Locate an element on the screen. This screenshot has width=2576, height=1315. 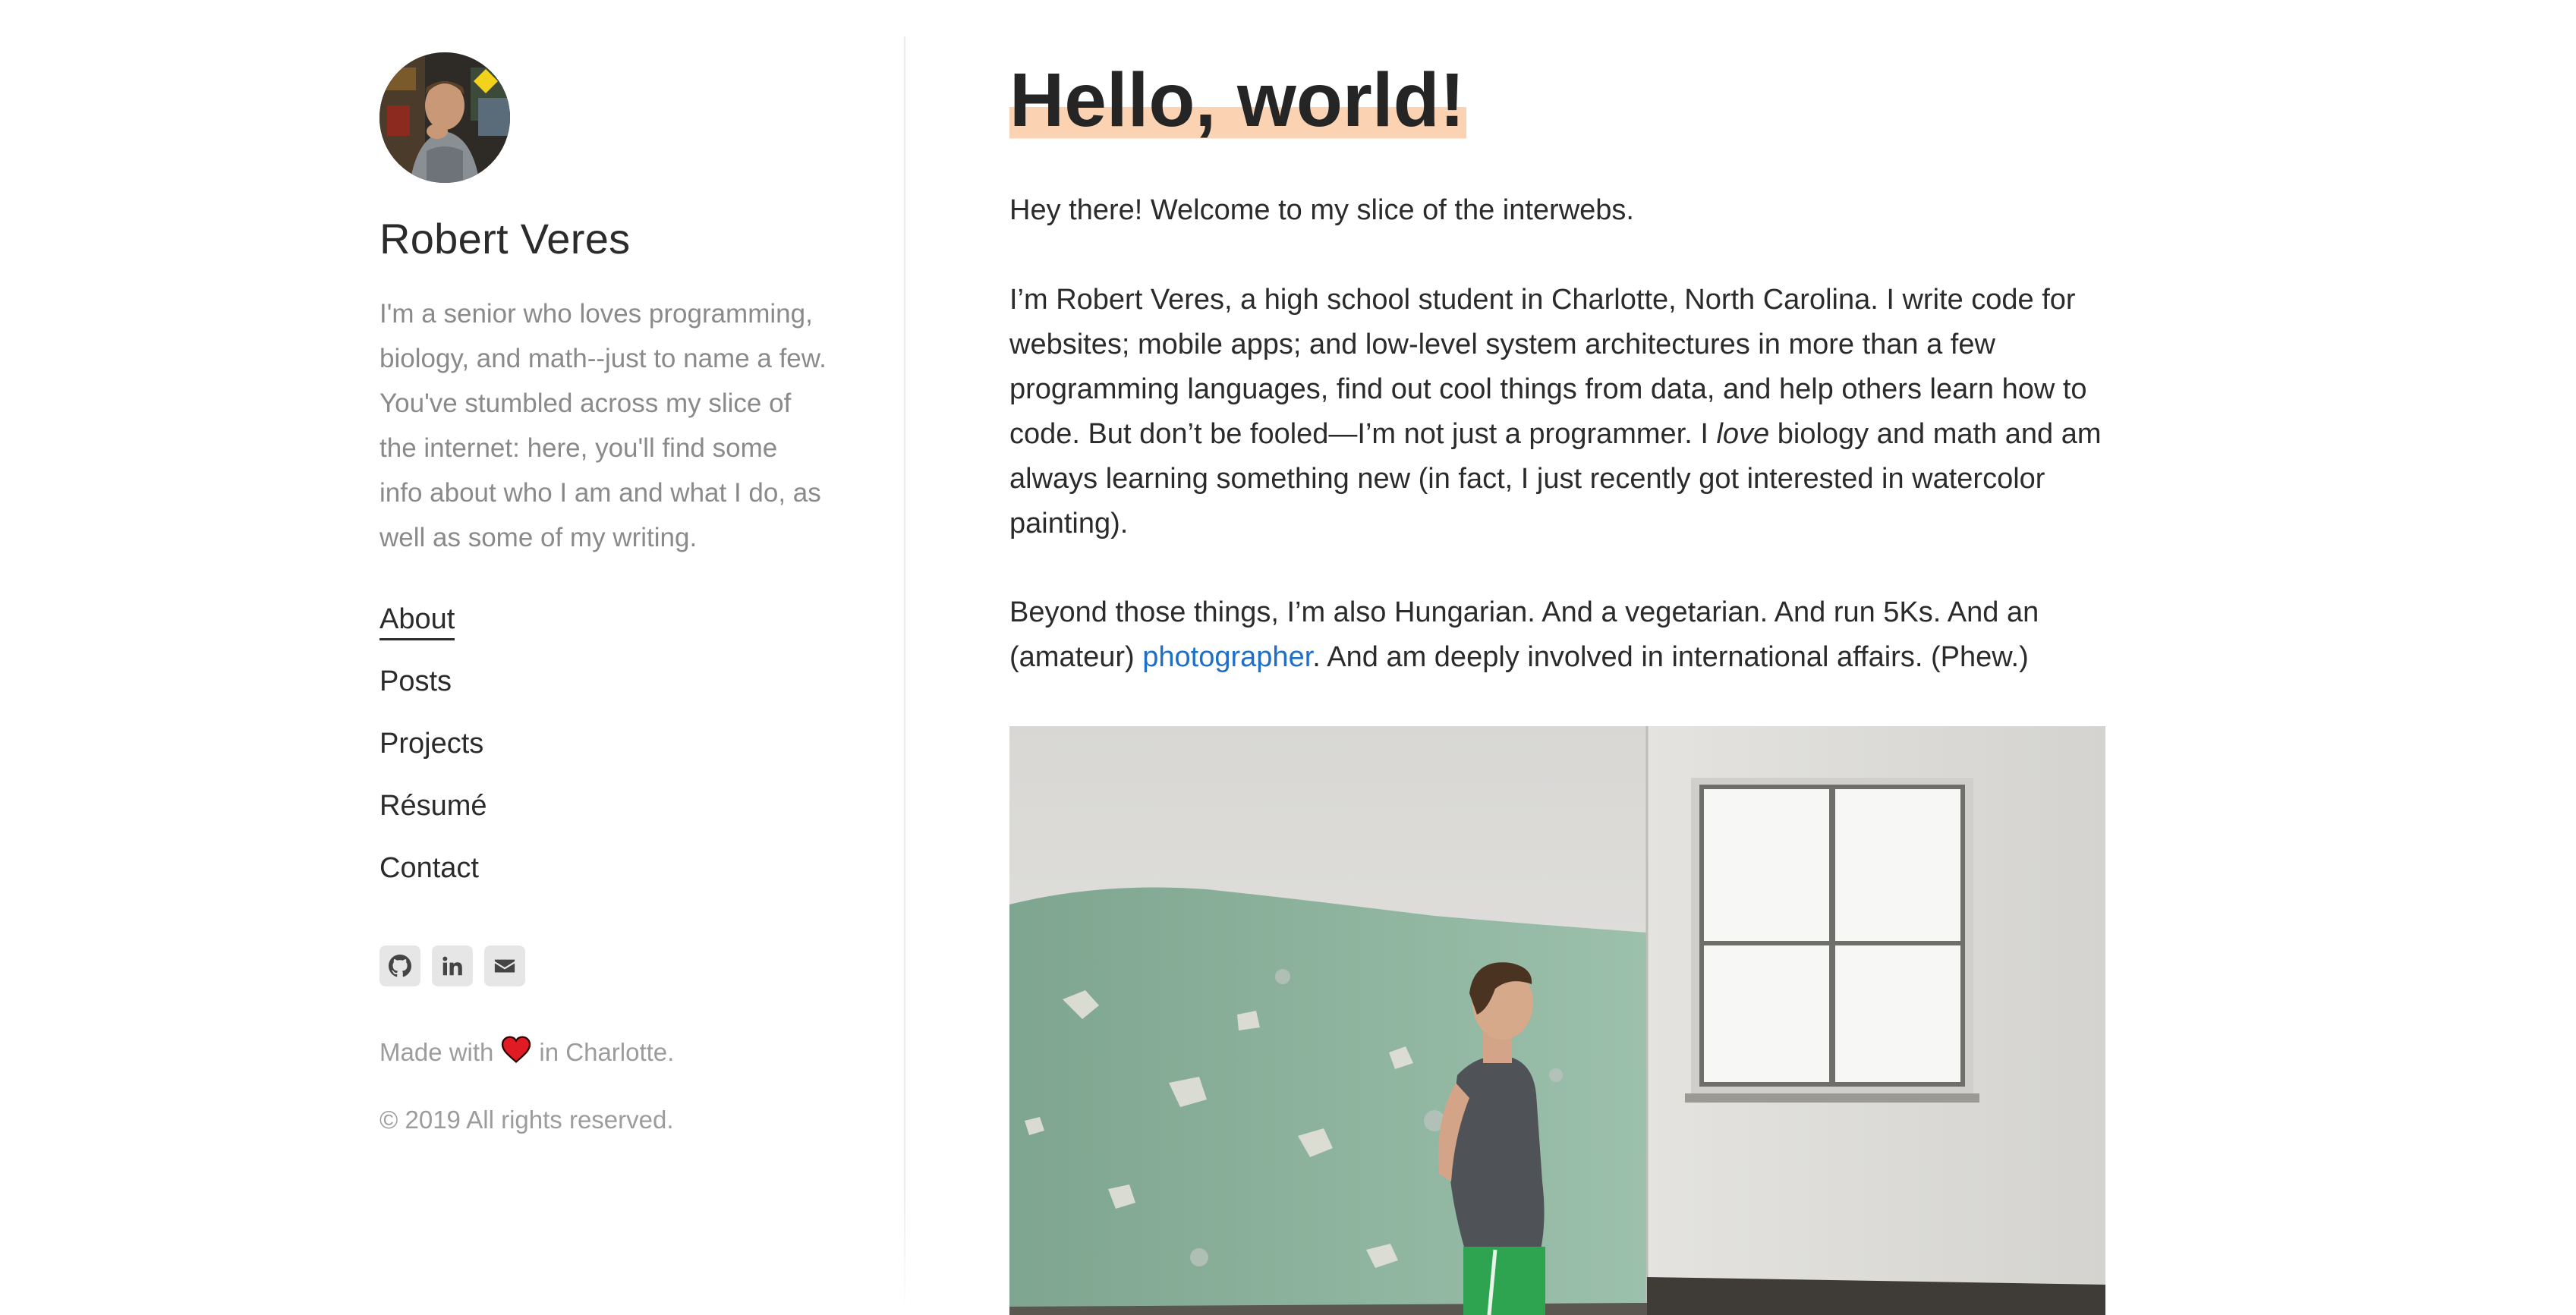
emphasis-love: love is located at coordinates (1743, 434).